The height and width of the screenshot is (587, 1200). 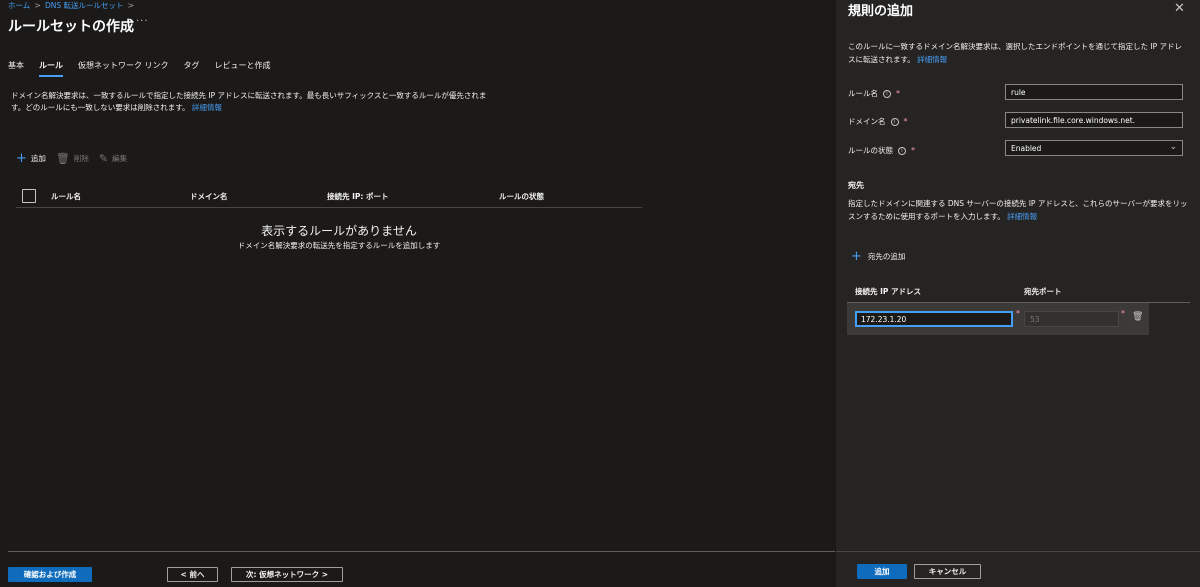 I want to click on rule-name-label-text: ルール名, so click(x=863, y=93).